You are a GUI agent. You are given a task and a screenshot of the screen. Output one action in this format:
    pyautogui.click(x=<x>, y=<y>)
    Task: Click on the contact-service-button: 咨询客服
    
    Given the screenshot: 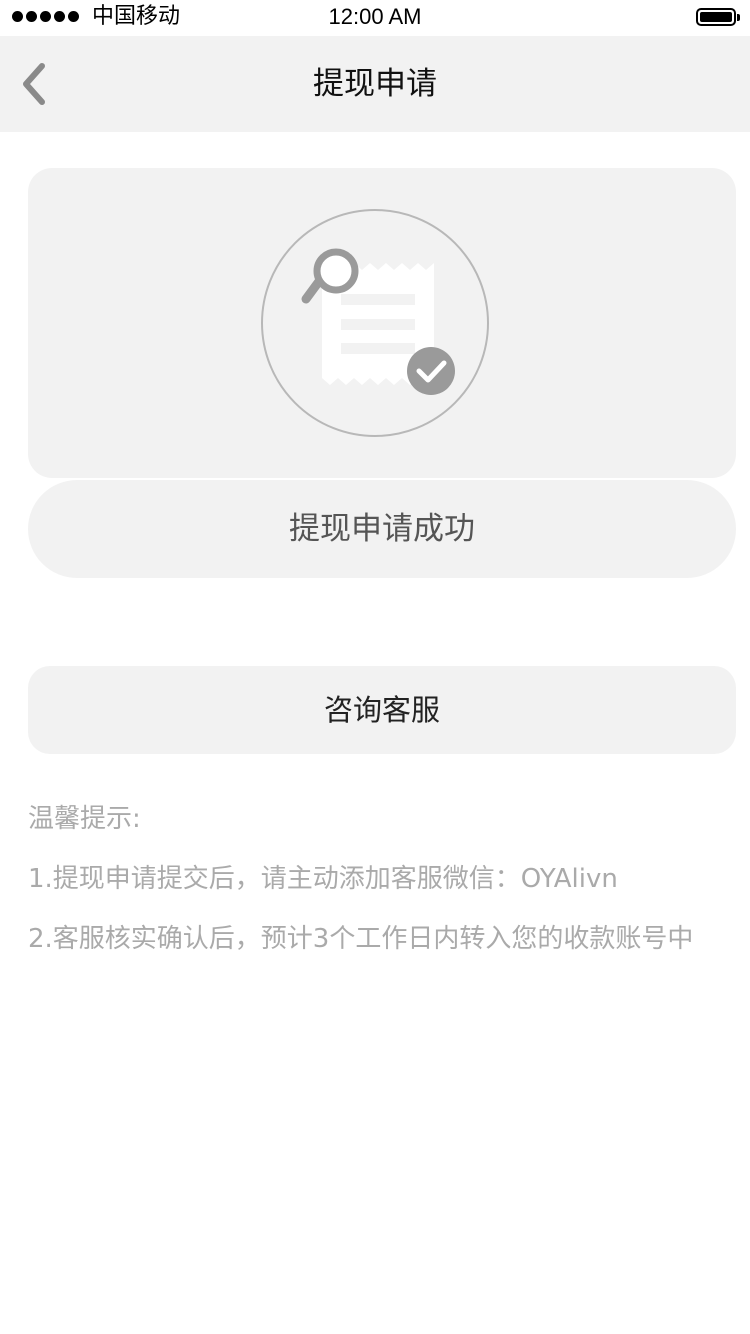 What is the action you would take?
    pyautogui.click(x=382, y=710)
    